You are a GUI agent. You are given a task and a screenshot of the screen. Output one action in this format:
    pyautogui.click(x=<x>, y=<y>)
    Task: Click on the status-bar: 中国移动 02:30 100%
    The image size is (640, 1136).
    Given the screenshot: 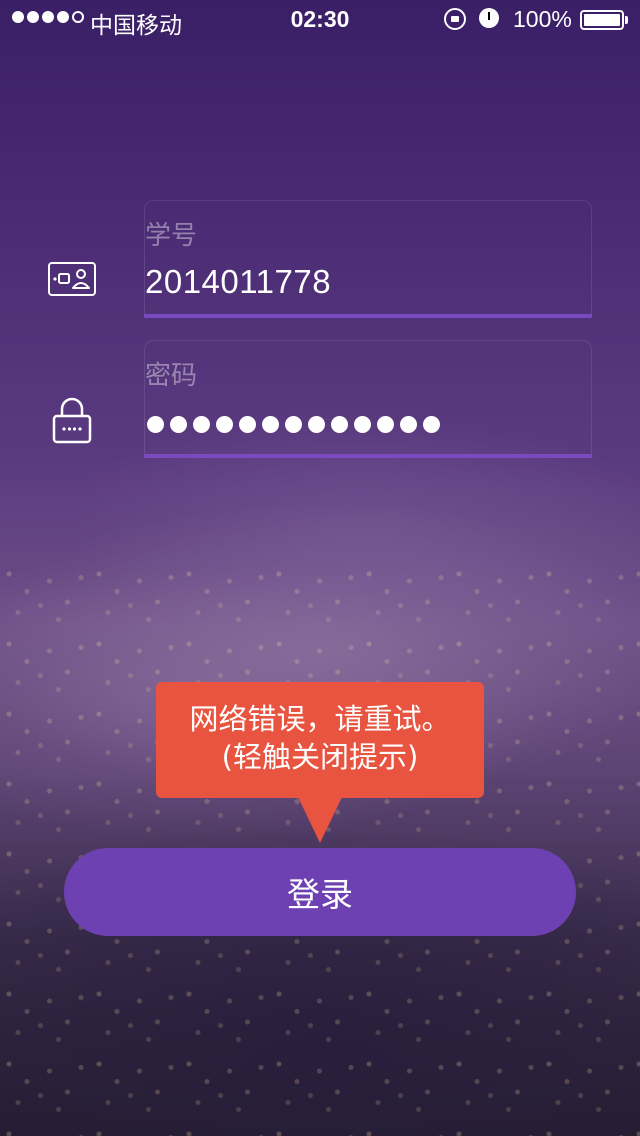 What is the action you would take?
    pyautogui.click(x=320, y=20)
    